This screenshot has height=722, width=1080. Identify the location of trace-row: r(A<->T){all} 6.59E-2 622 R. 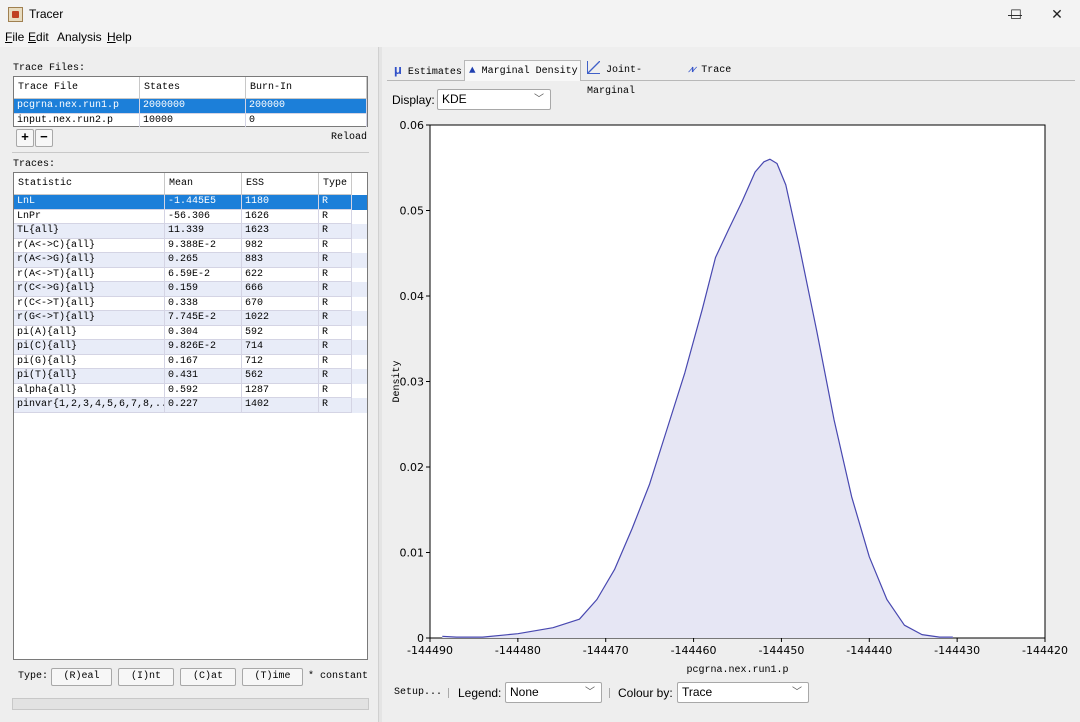
(190, 274).